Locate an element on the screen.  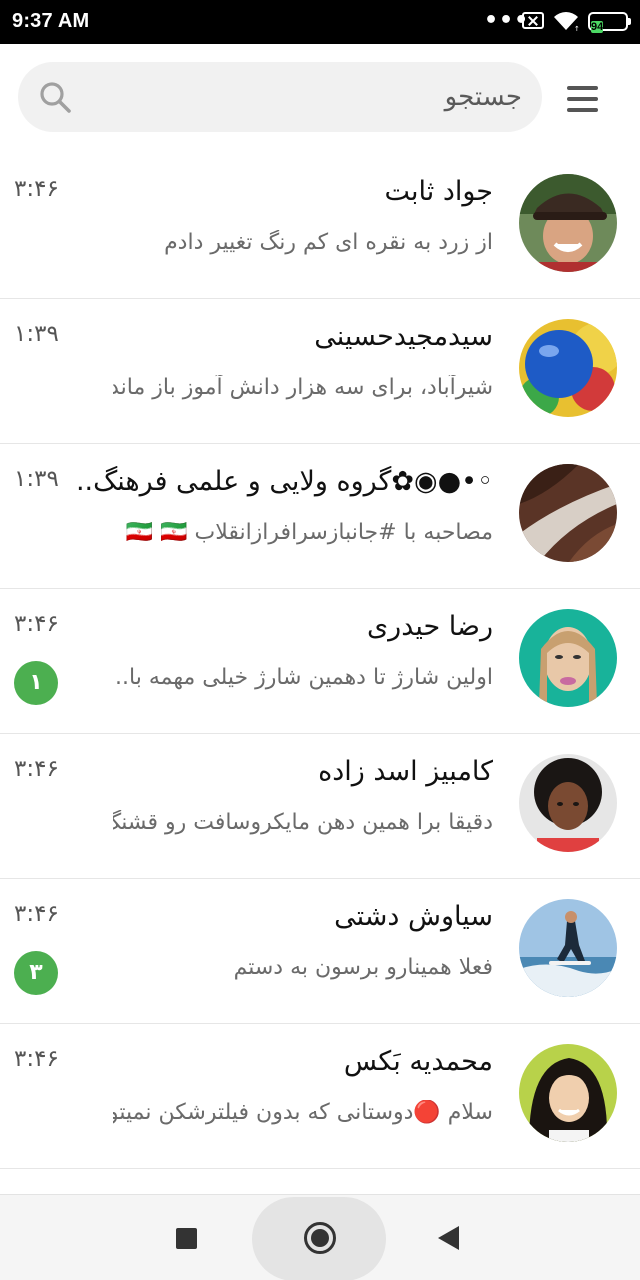
chat-name: محمدیه بَکس is located at coordinates (418, 1061).